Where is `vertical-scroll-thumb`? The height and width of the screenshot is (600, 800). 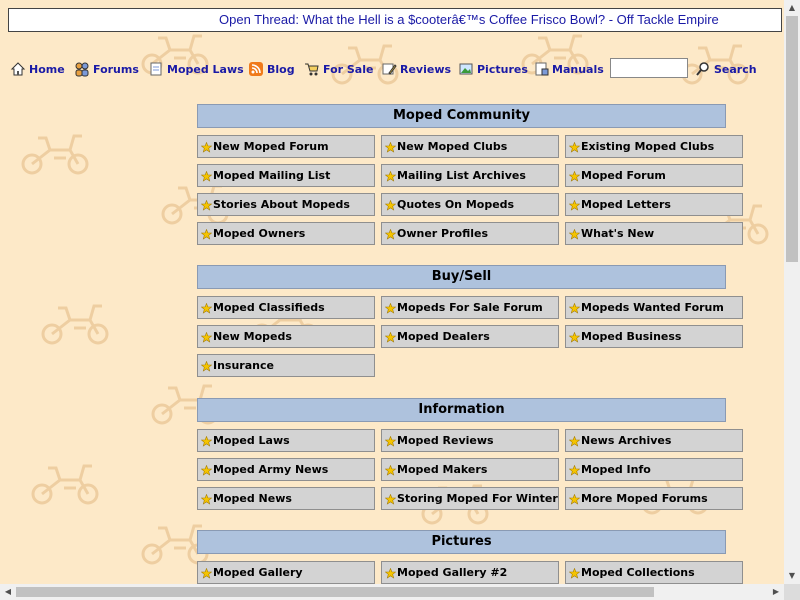
vertical-scroll-thumb is located at coordinates (792, 139).